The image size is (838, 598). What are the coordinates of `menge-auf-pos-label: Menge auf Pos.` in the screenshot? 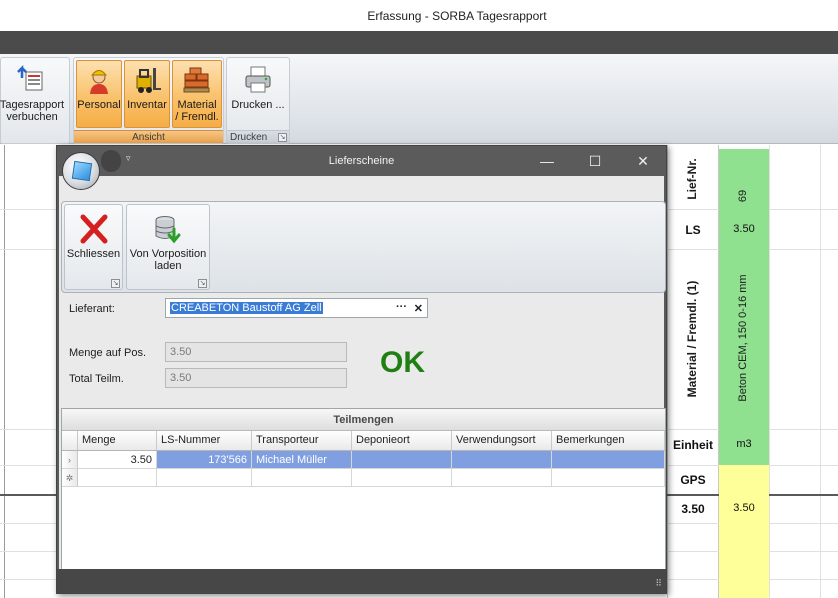 It's located at (108, 353).